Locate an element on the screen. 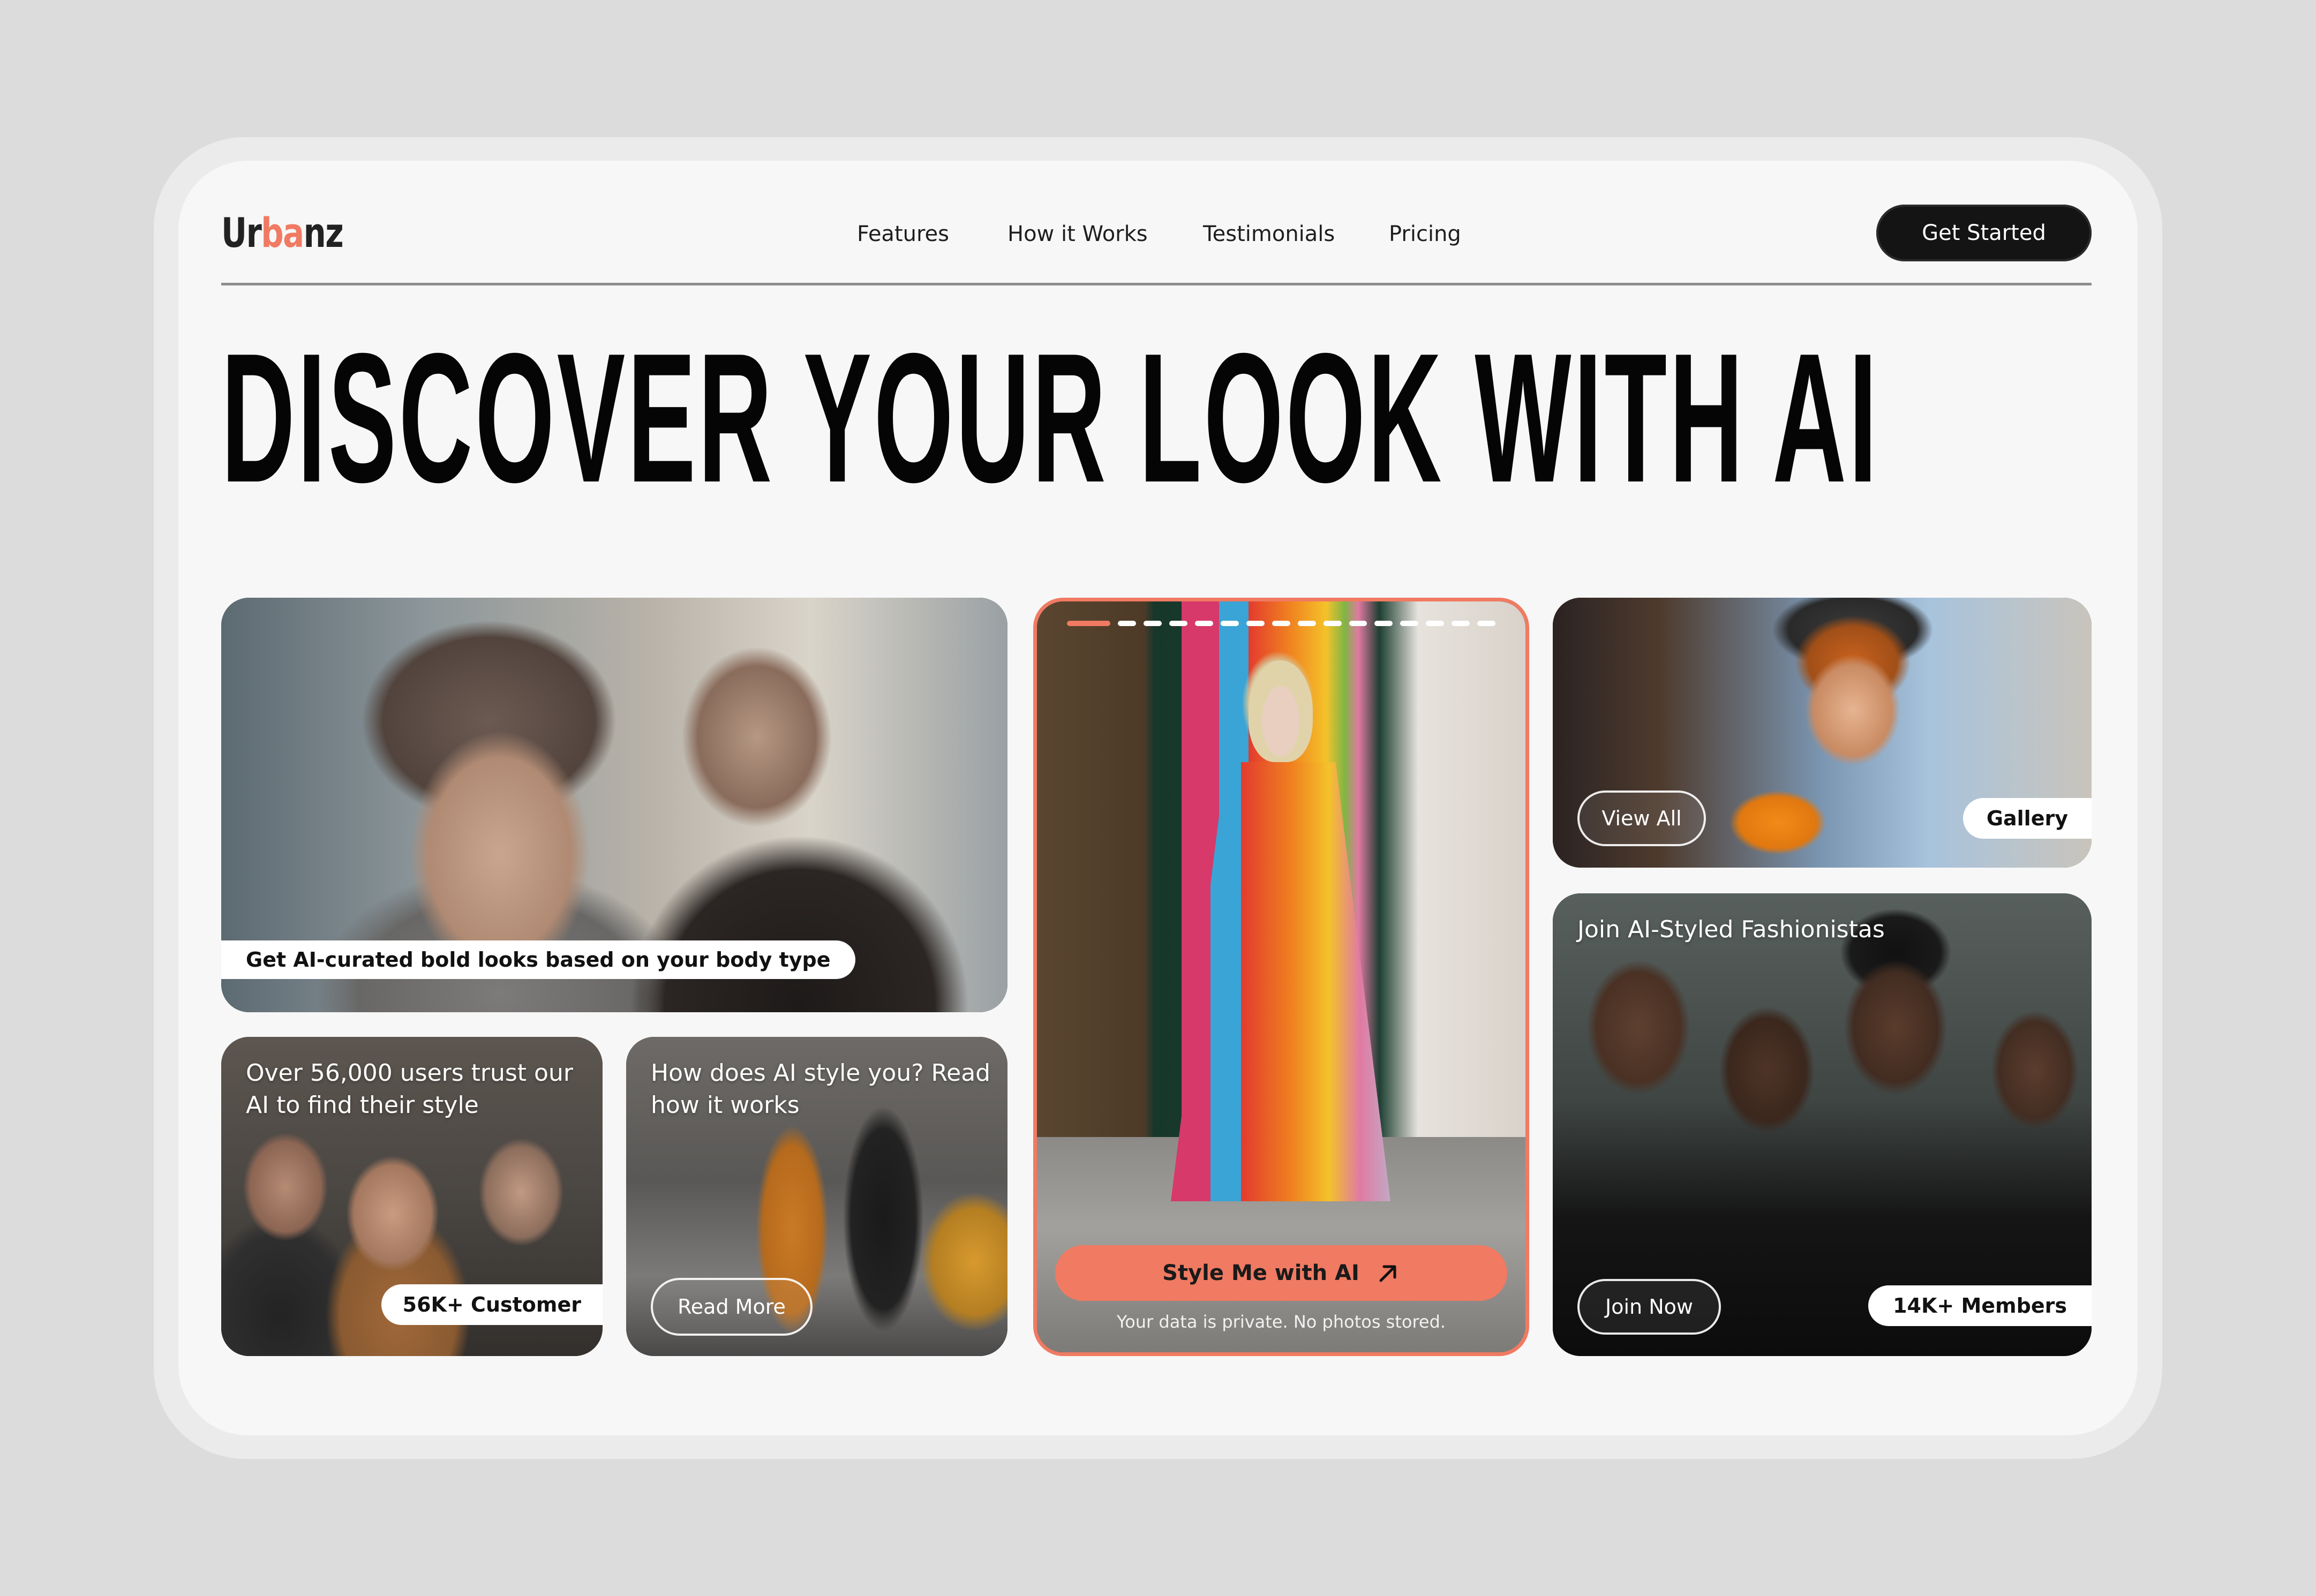 This screenshot has height=1596, width=2316. gallery-card: View All Gallery is located at coordinates (1822, 733).